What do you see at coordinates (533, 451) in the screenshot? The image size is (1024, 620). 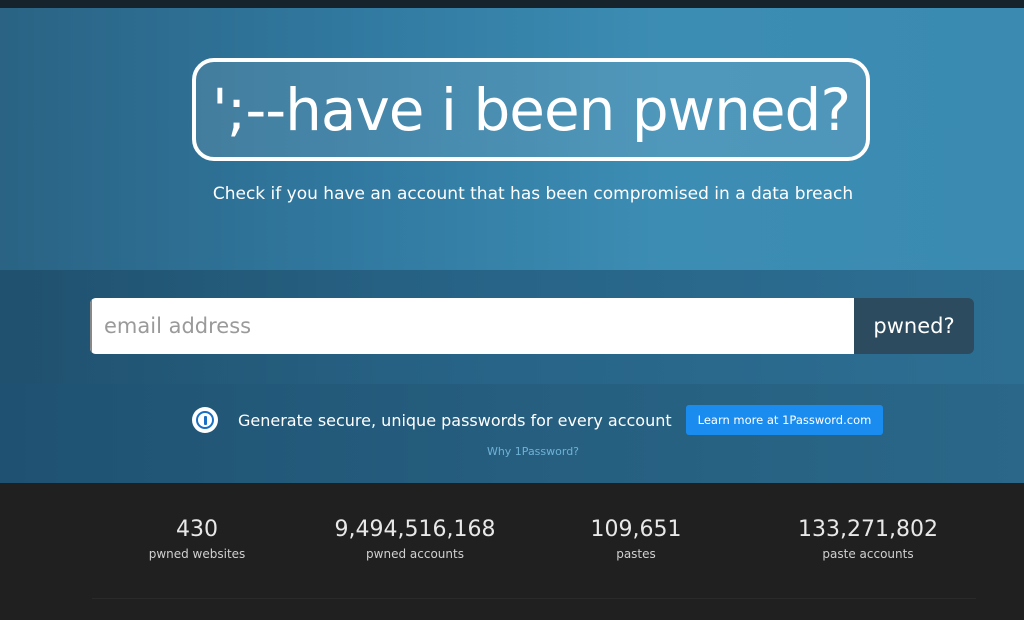 I see `why-1password-label: Why 1Password?` at bounding box center [533, 451].